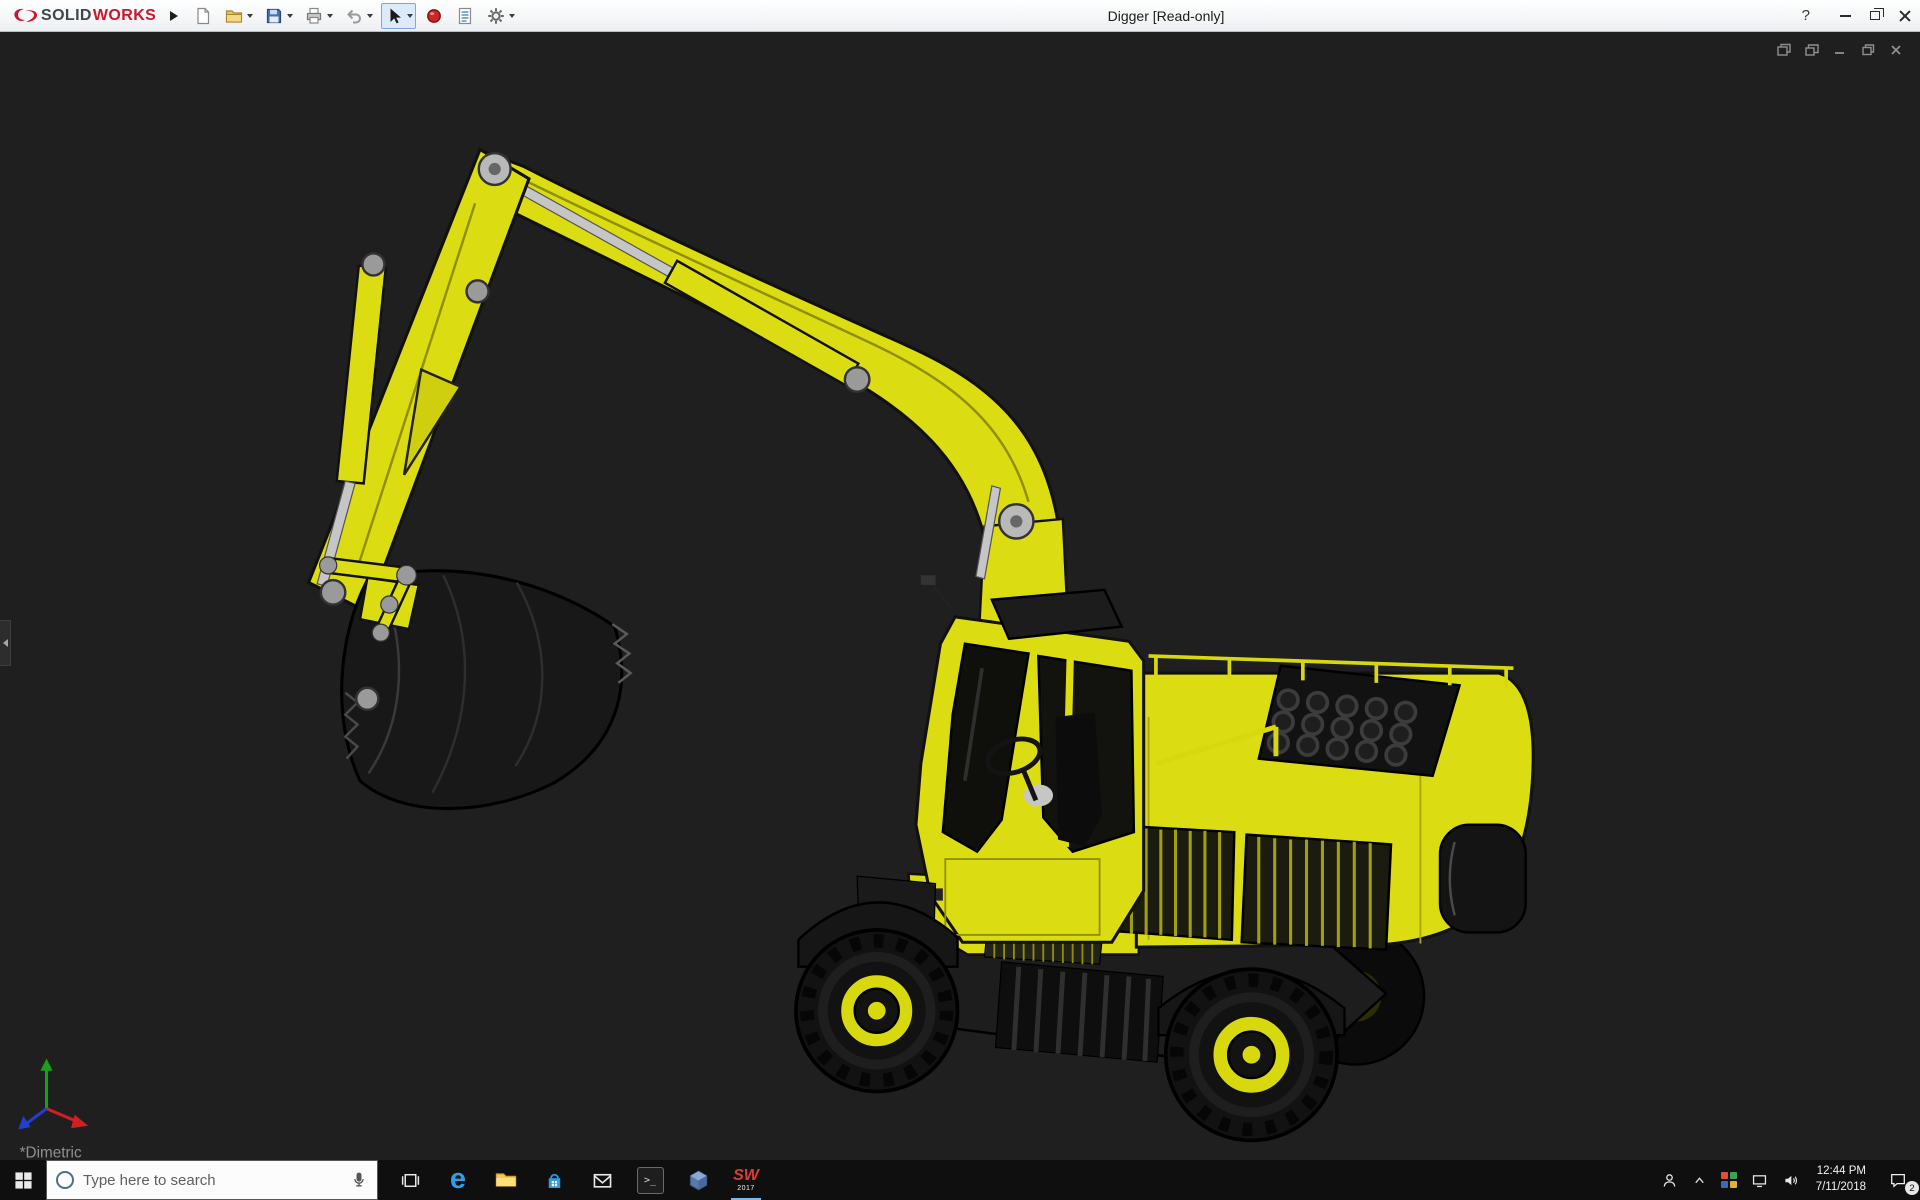 The image size is (1920, 1200). I want to click on folder-icon, so click(506, 1180).